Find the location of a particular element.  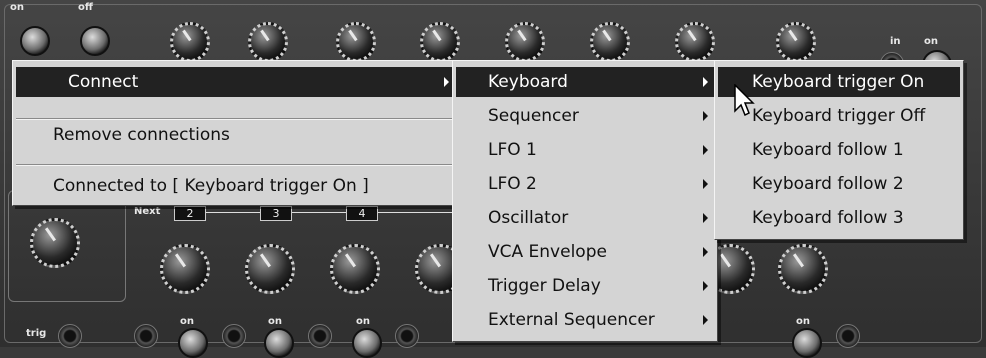

menu-item-sequencer: Sequencer is located at coordinates (585, 116).